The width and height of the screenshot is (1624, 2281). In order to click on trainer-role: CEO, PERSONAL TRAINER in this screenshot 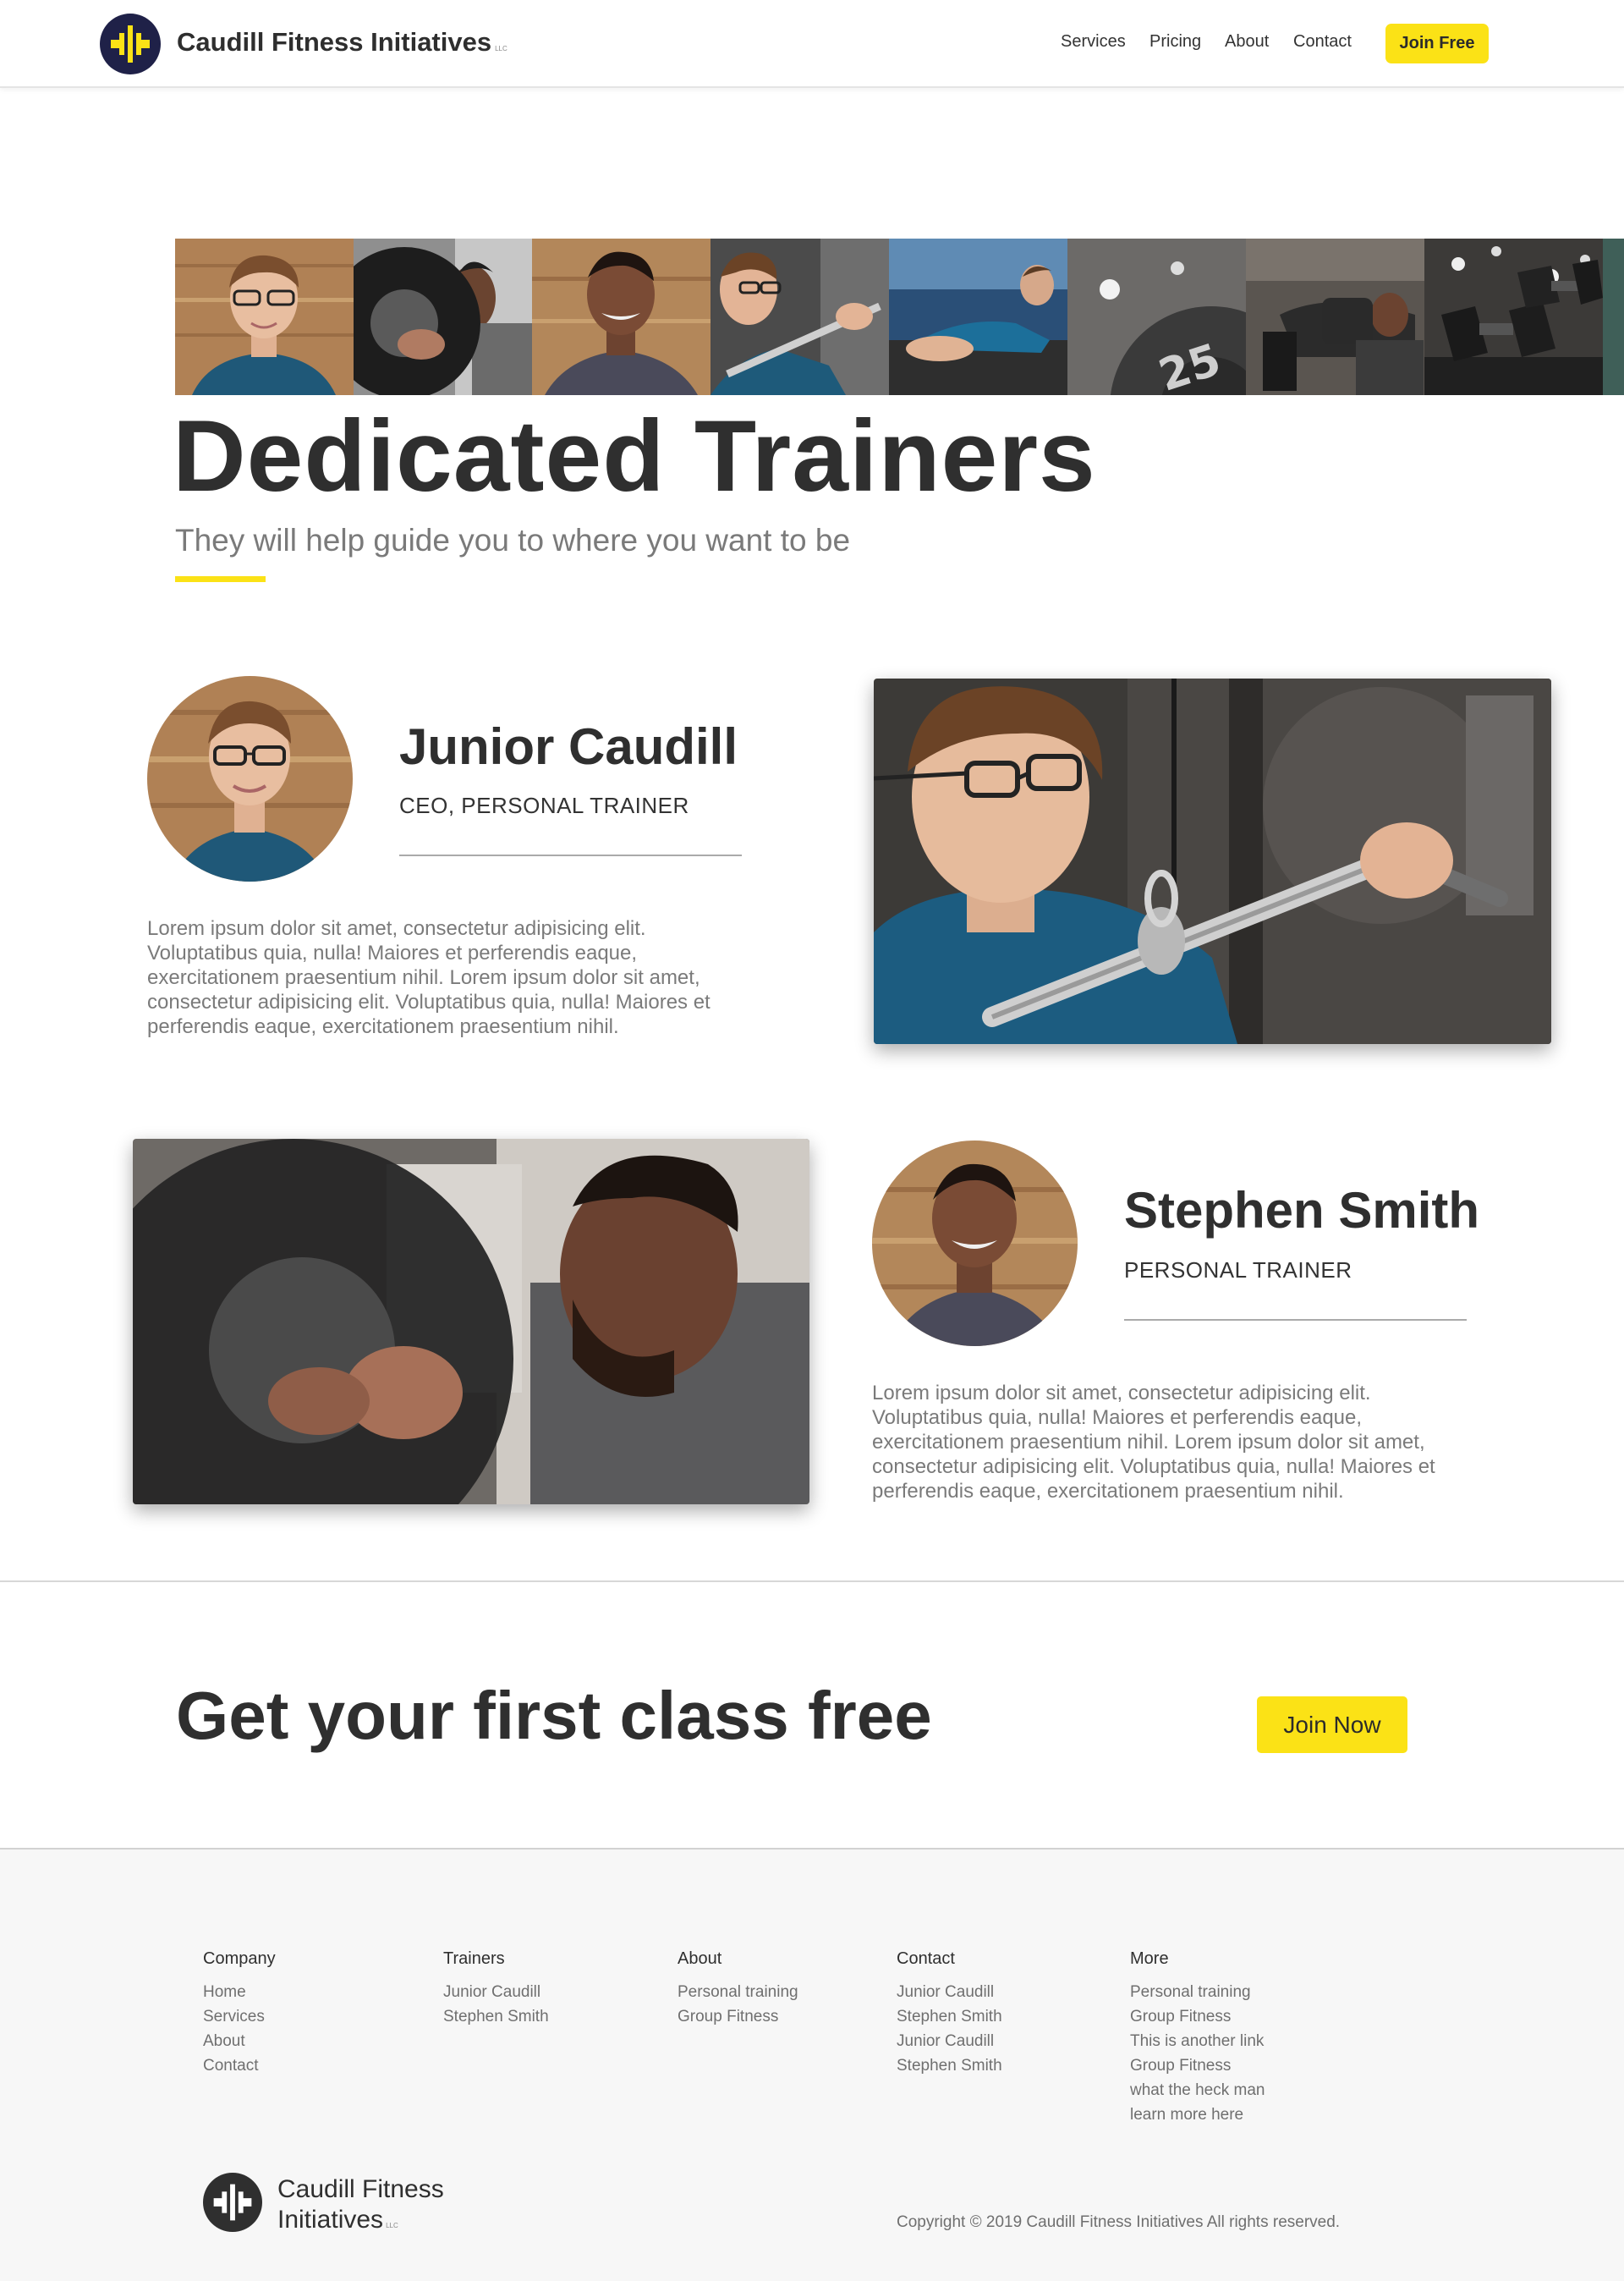, I will do `click(544, 805)`.